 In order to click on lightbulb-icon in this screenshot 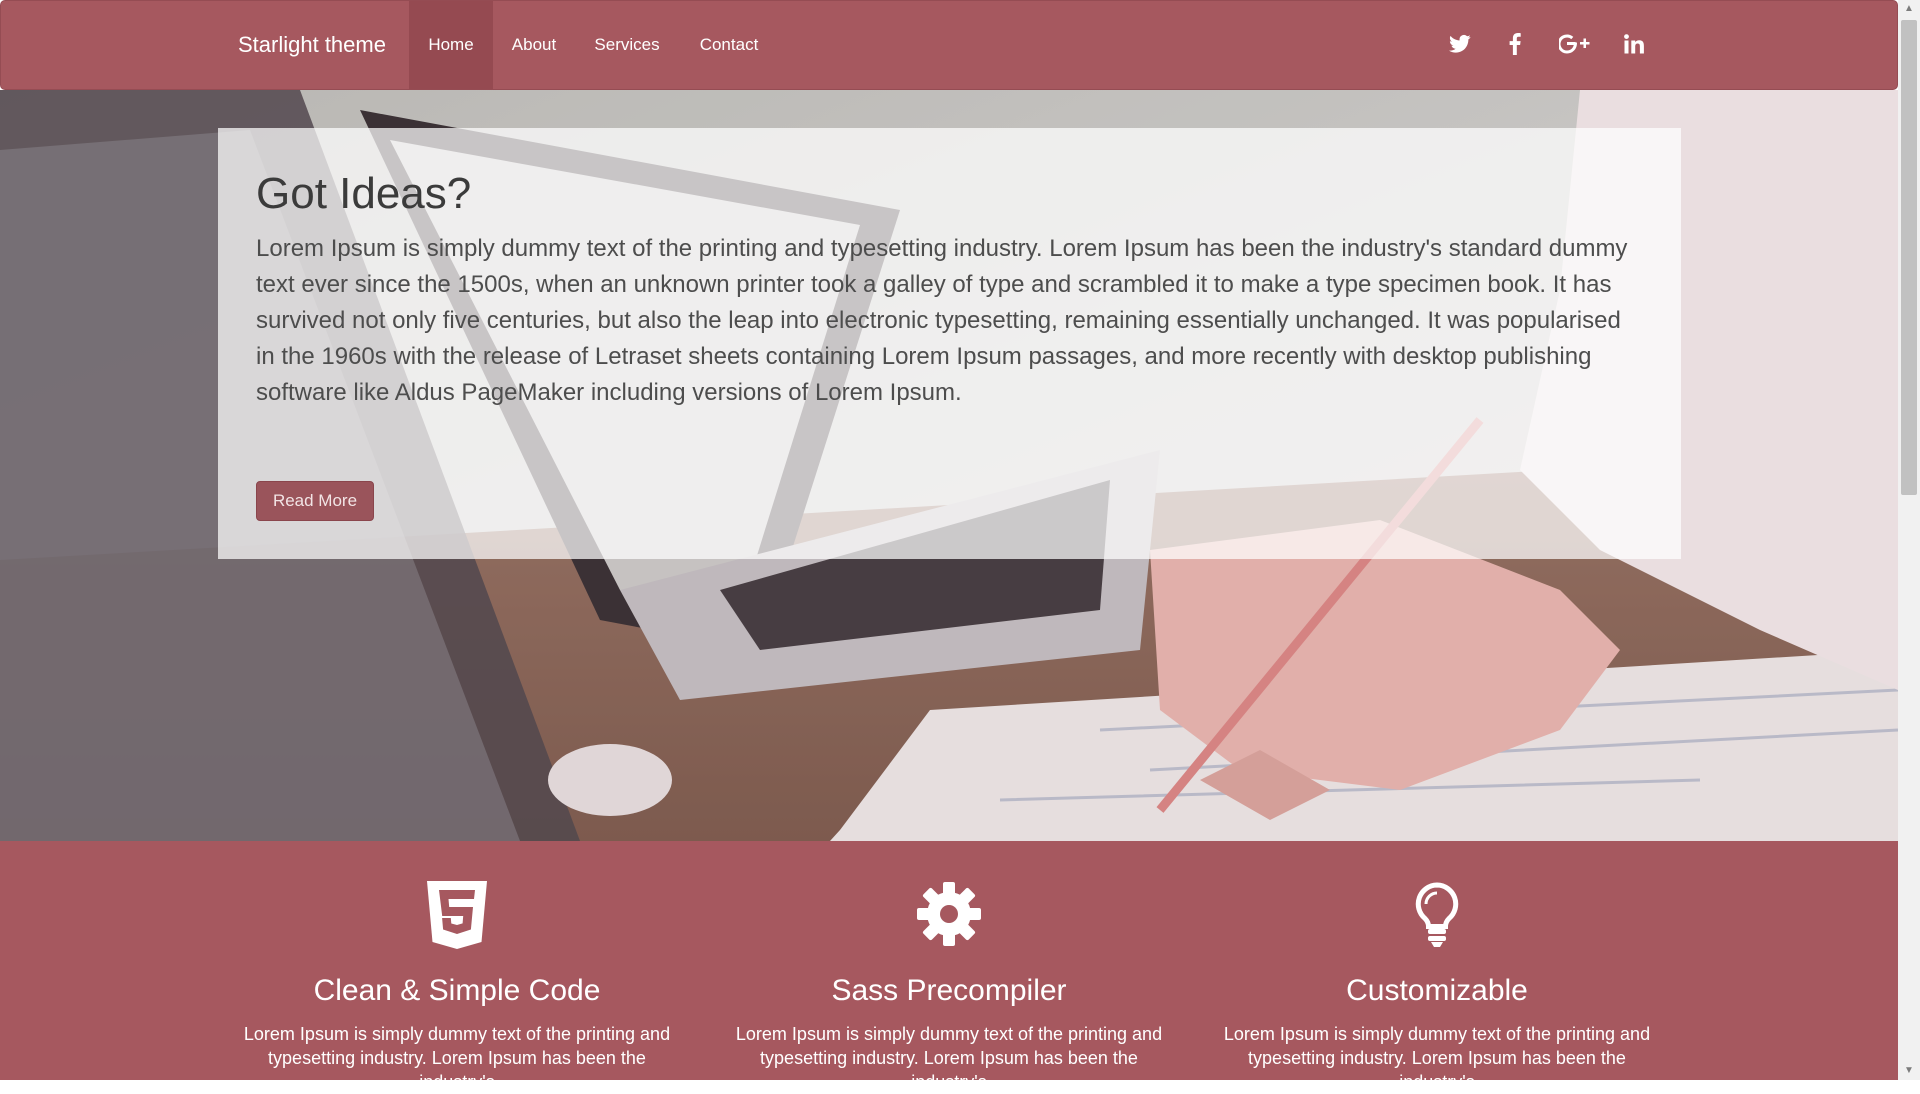, I will do `click(1437, 914)`.